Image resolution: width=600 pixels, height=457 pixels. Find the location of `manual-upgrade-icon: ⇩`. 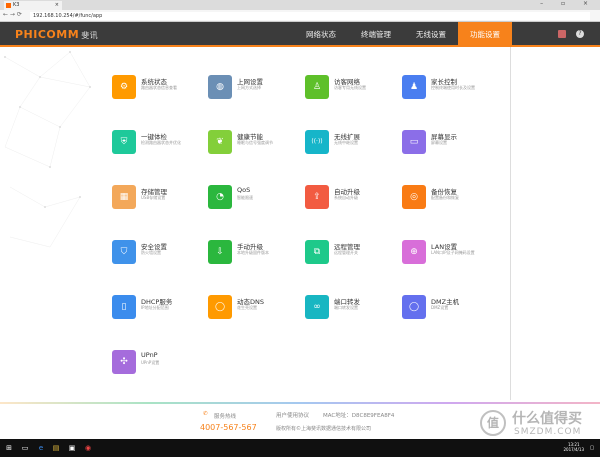

manual-upgrade-icon: ⇩ is located at coordinates (220, 252).